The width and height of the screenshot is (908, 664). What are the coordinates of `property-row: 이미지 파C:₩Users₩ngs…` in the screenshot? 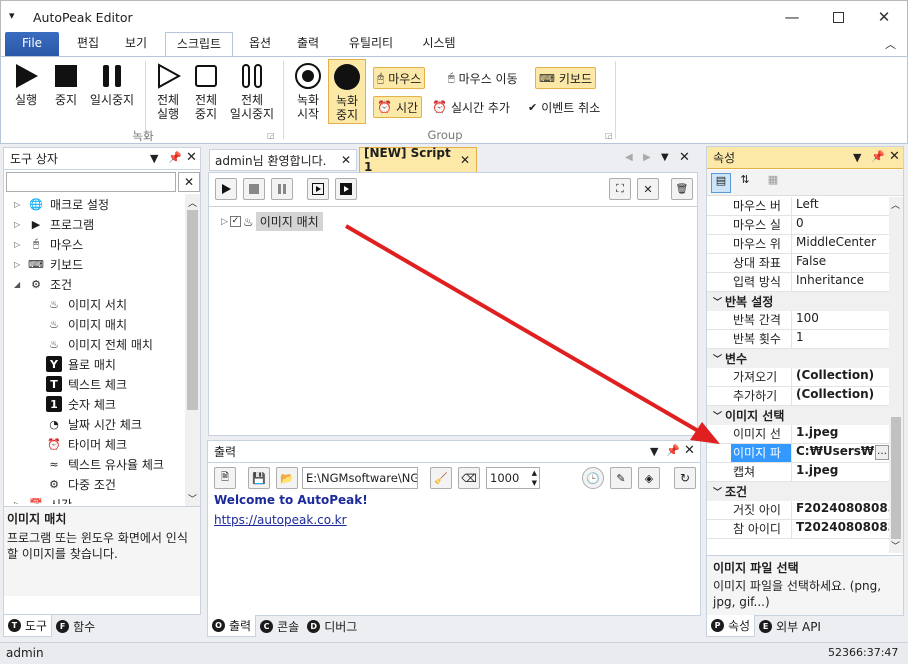 It's located at (798, 453).